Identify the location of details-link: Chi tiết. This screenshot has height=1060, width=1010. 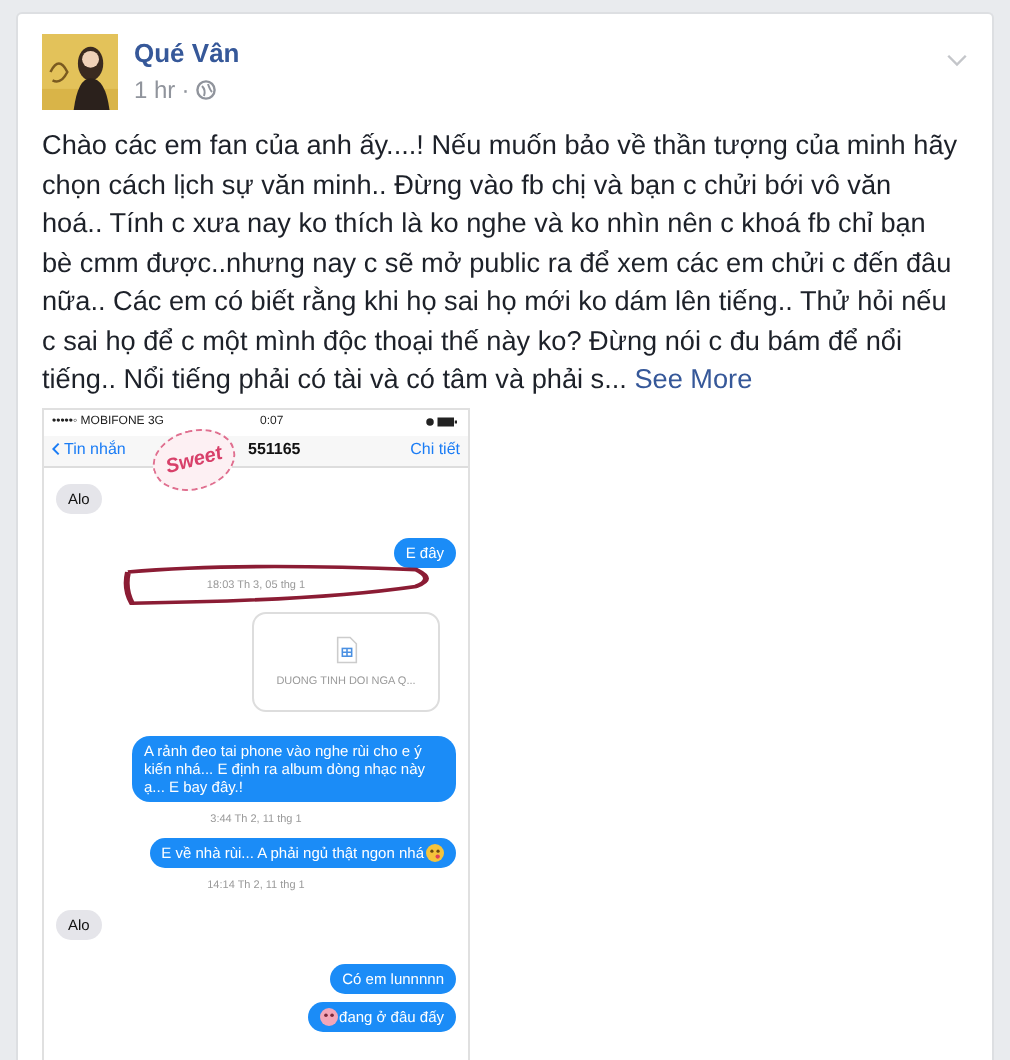
(435, 448).